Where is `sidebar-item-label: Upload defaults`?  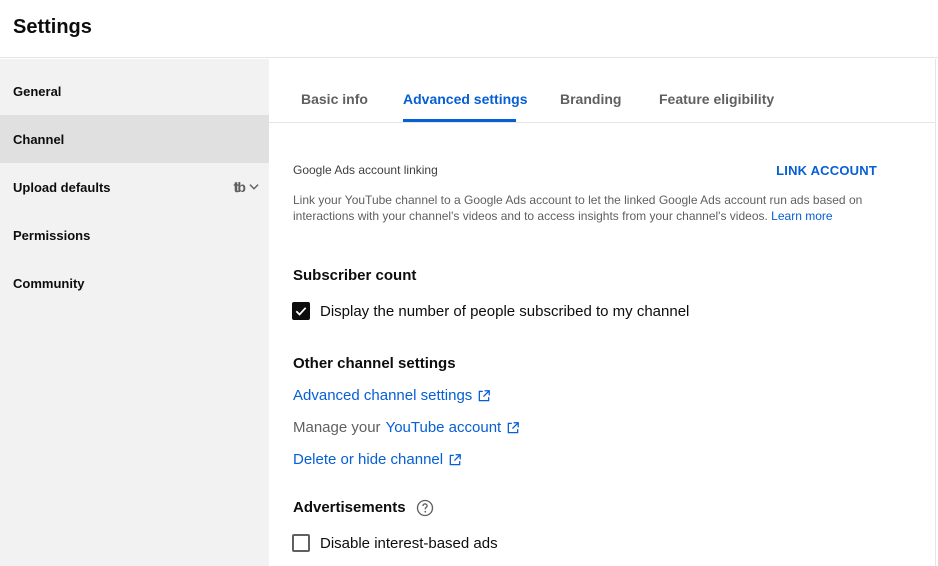
sidebar-item-label: Upload defaults is located at coordinates (62, 187).